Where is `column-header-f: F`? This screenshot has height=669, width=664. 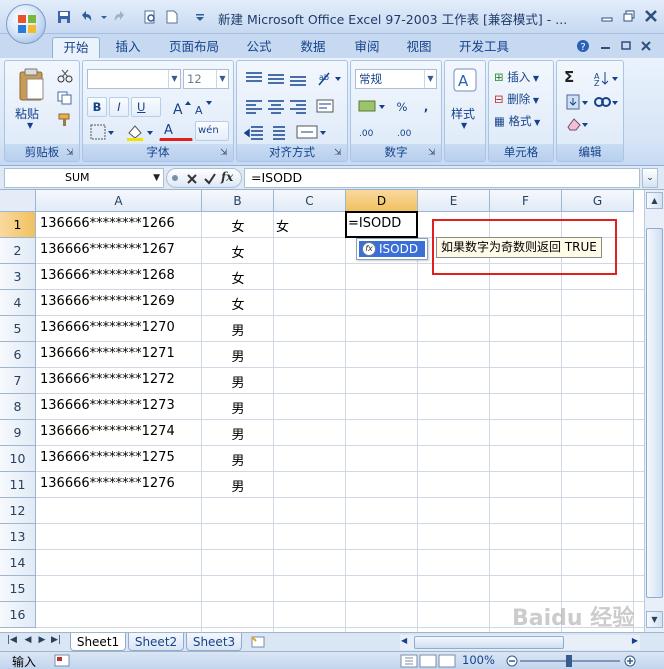 column-header-f: F is located at coordinates (526, 201).